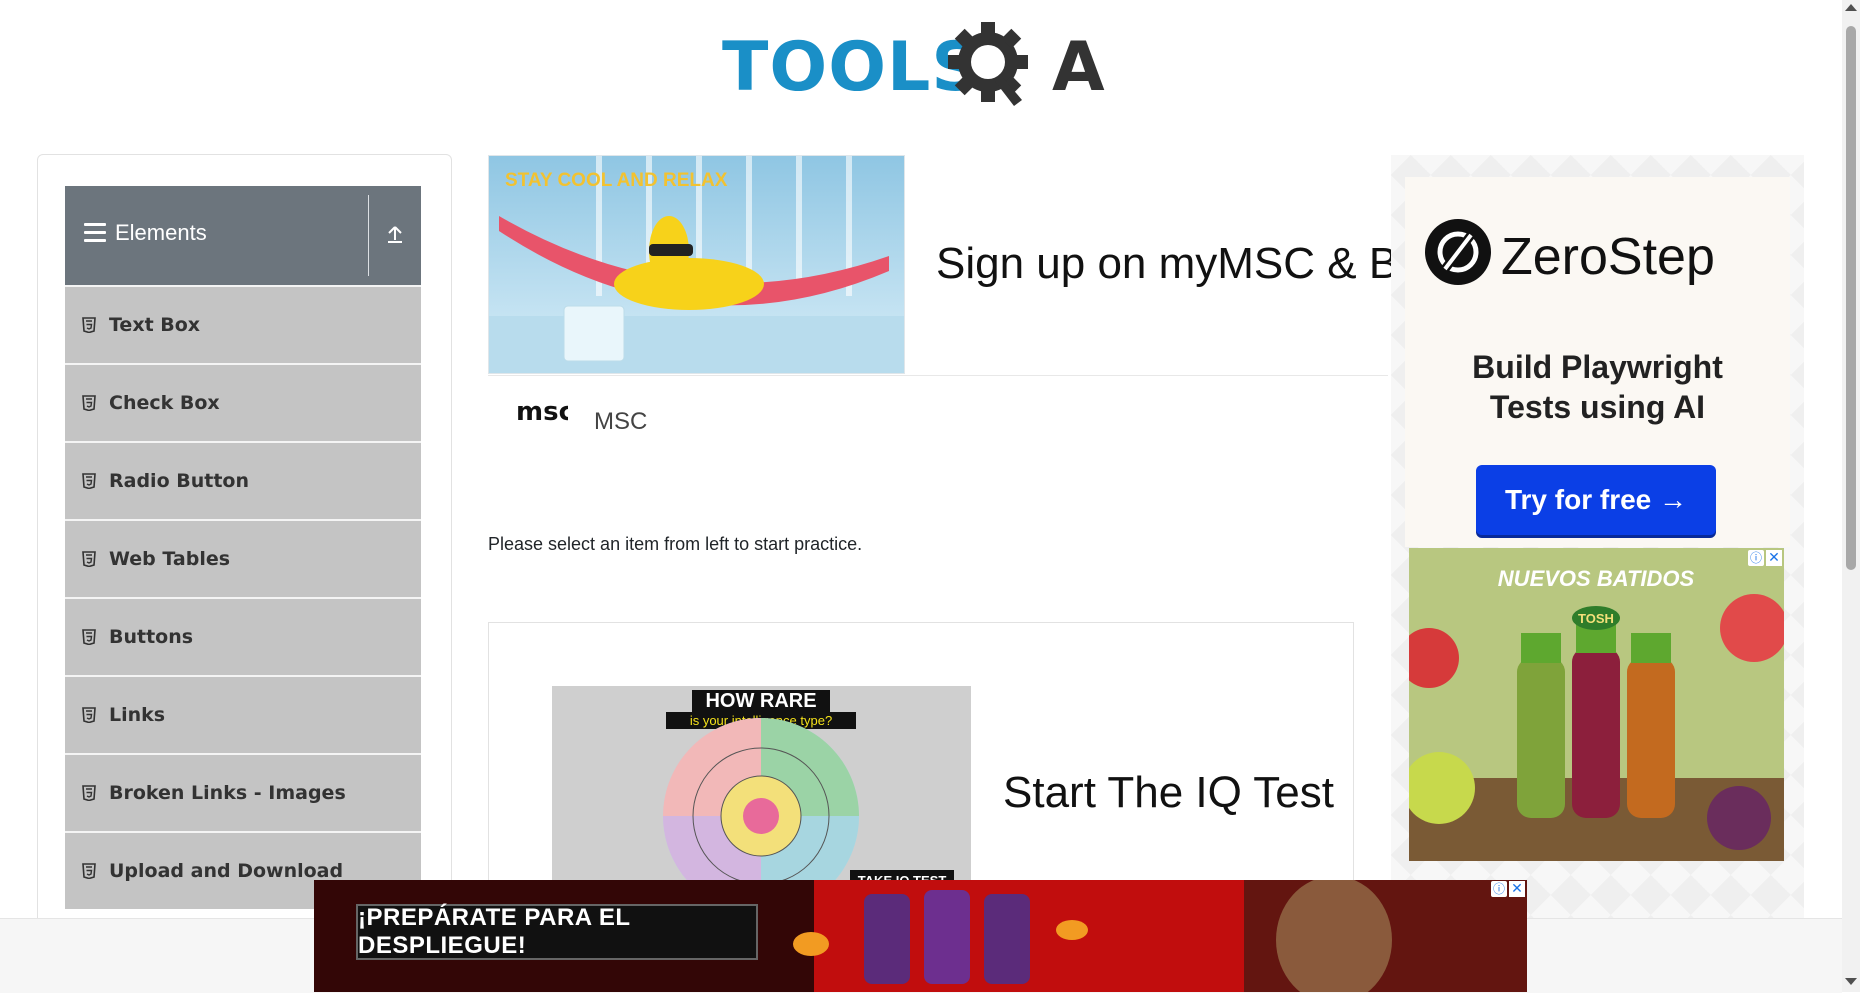 Image resolution: width=1860 pixels, height=993 pixels. Describe the element at coordinates (243, 714) in the screenshot. I see `menu-item-links: Links` at that location.